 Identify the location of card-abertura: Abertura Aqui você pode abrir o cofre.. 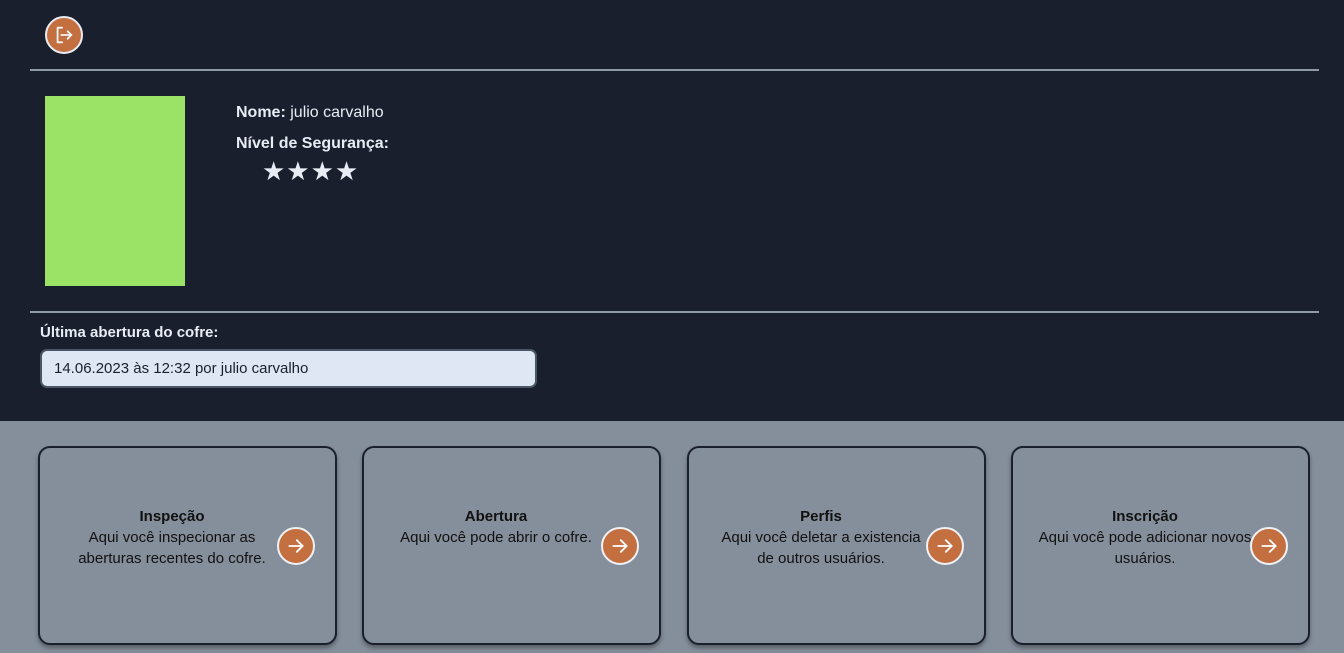
(511, 545).